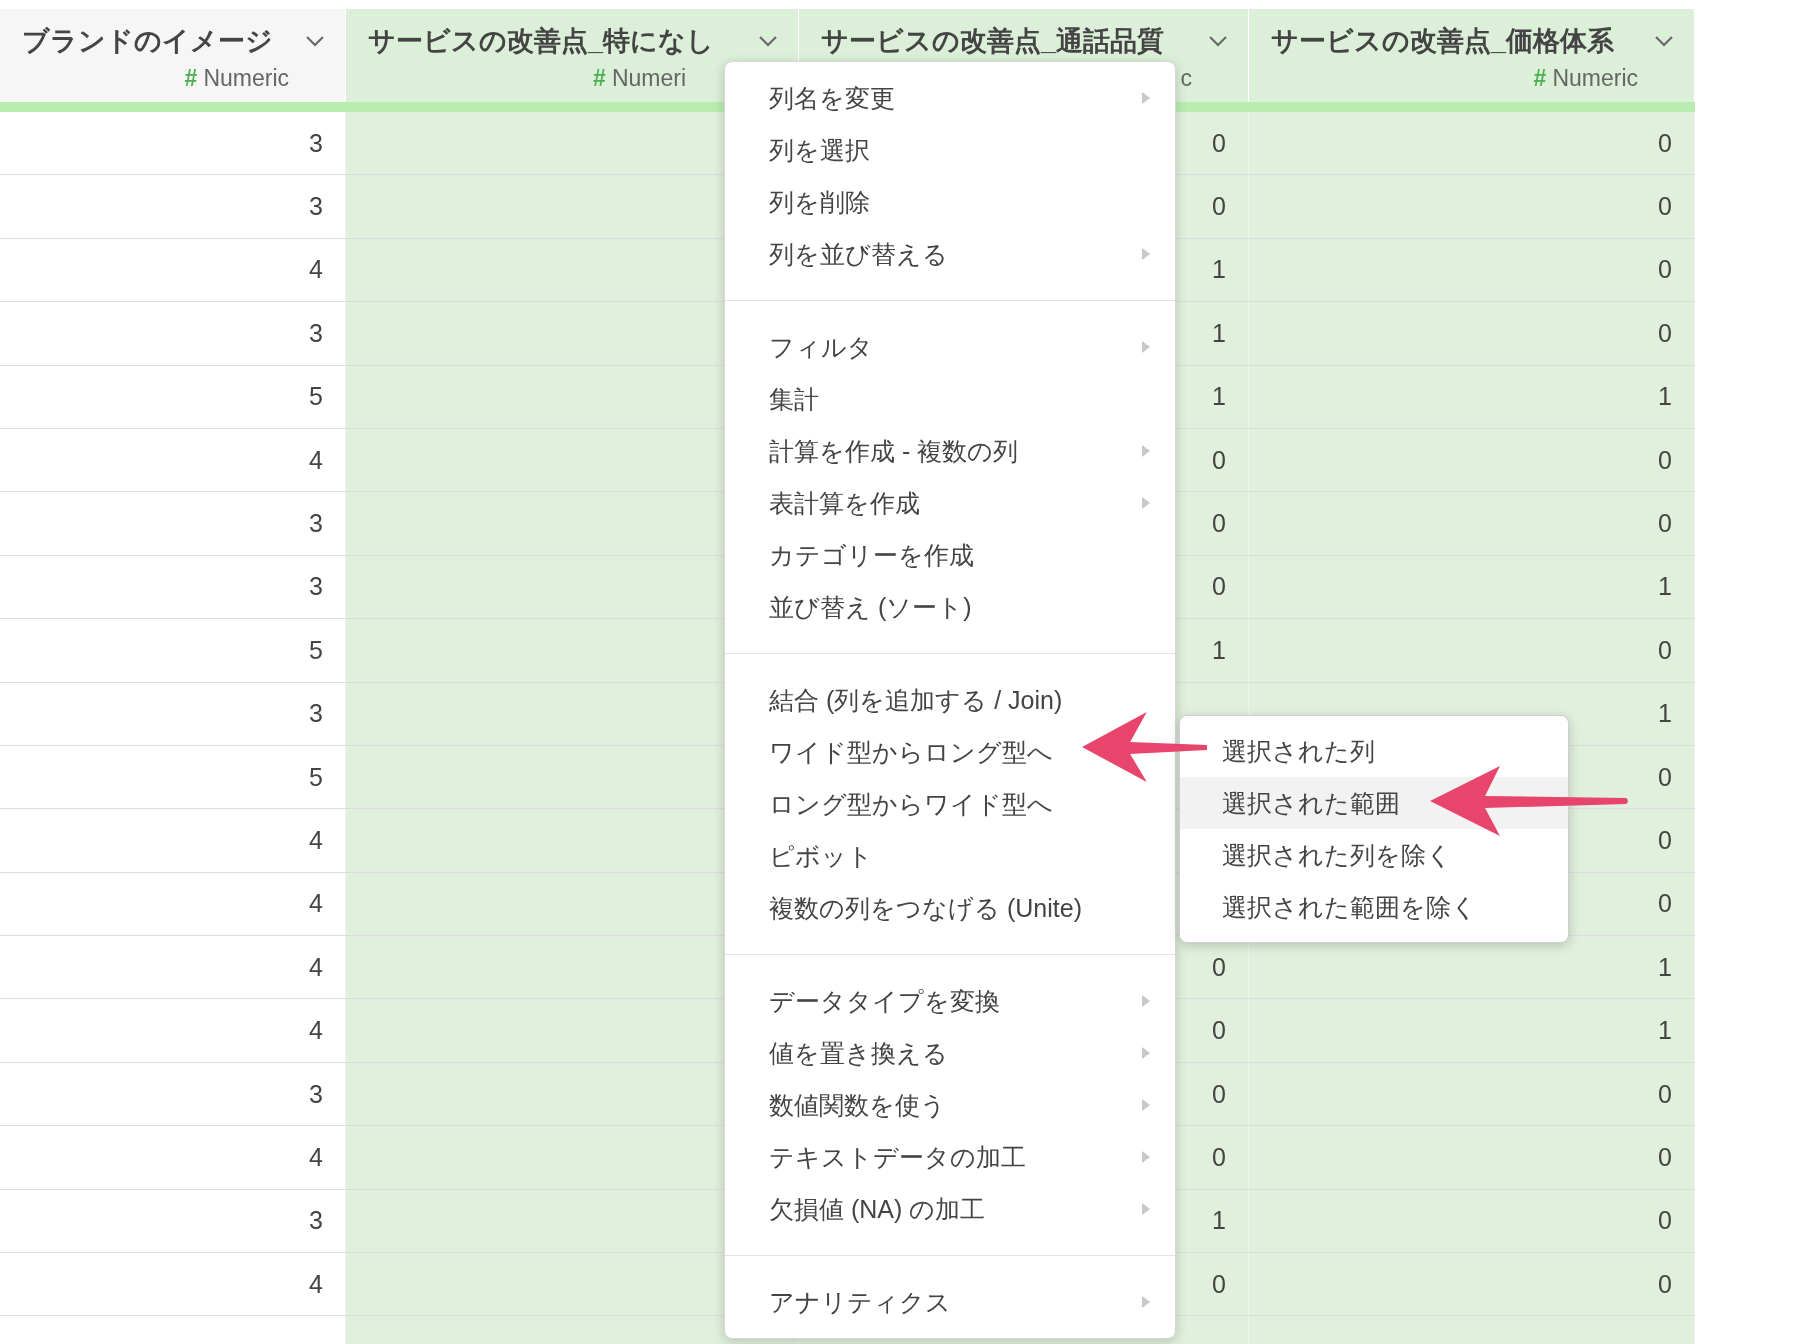  I want to click on menu-item: 複数の列をつなげる (Unite), so click(950, 908).